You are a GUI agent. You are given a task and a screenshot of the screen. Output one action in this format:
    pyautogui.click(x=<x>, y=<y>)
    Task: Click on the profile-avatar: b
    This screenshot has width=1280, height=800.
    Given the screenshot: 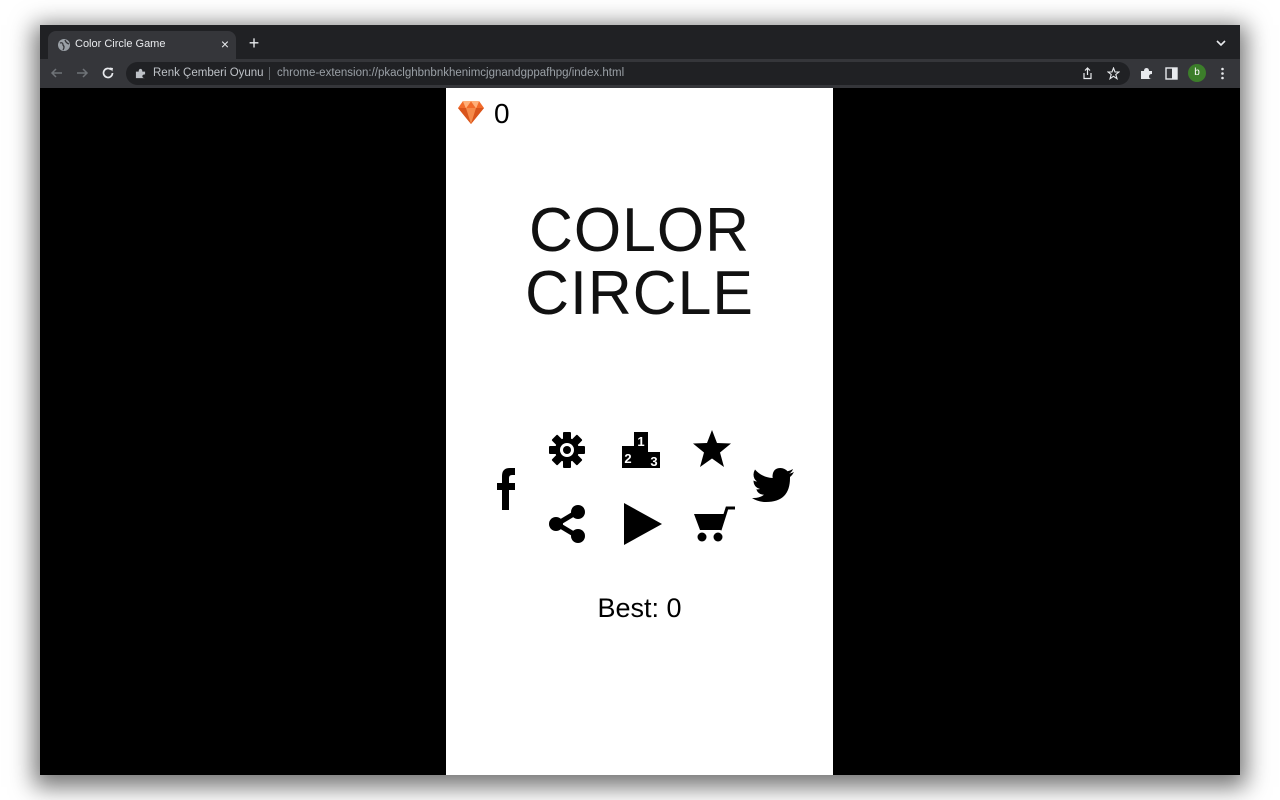 What is the action you would take?
    pyautogui.click(x=1197, y=73)
    